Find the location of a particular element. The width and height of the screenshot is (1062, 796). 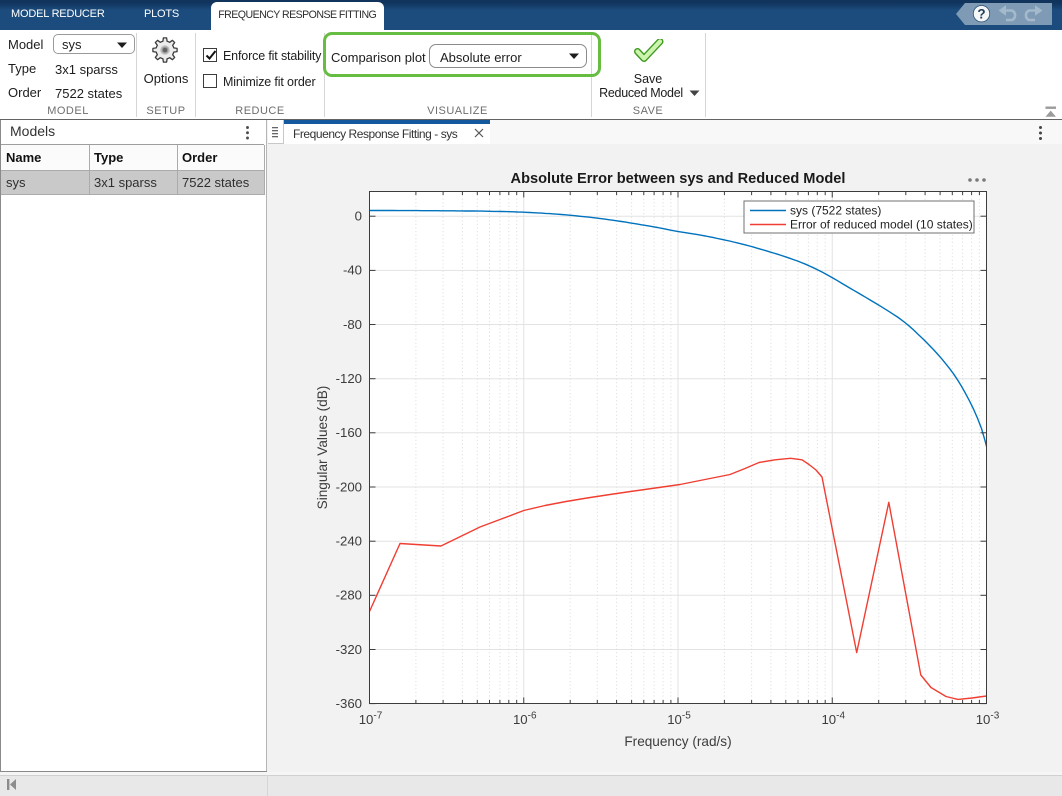

svg-text: Frequency (rad/s) is located at coordinates (677, 741).